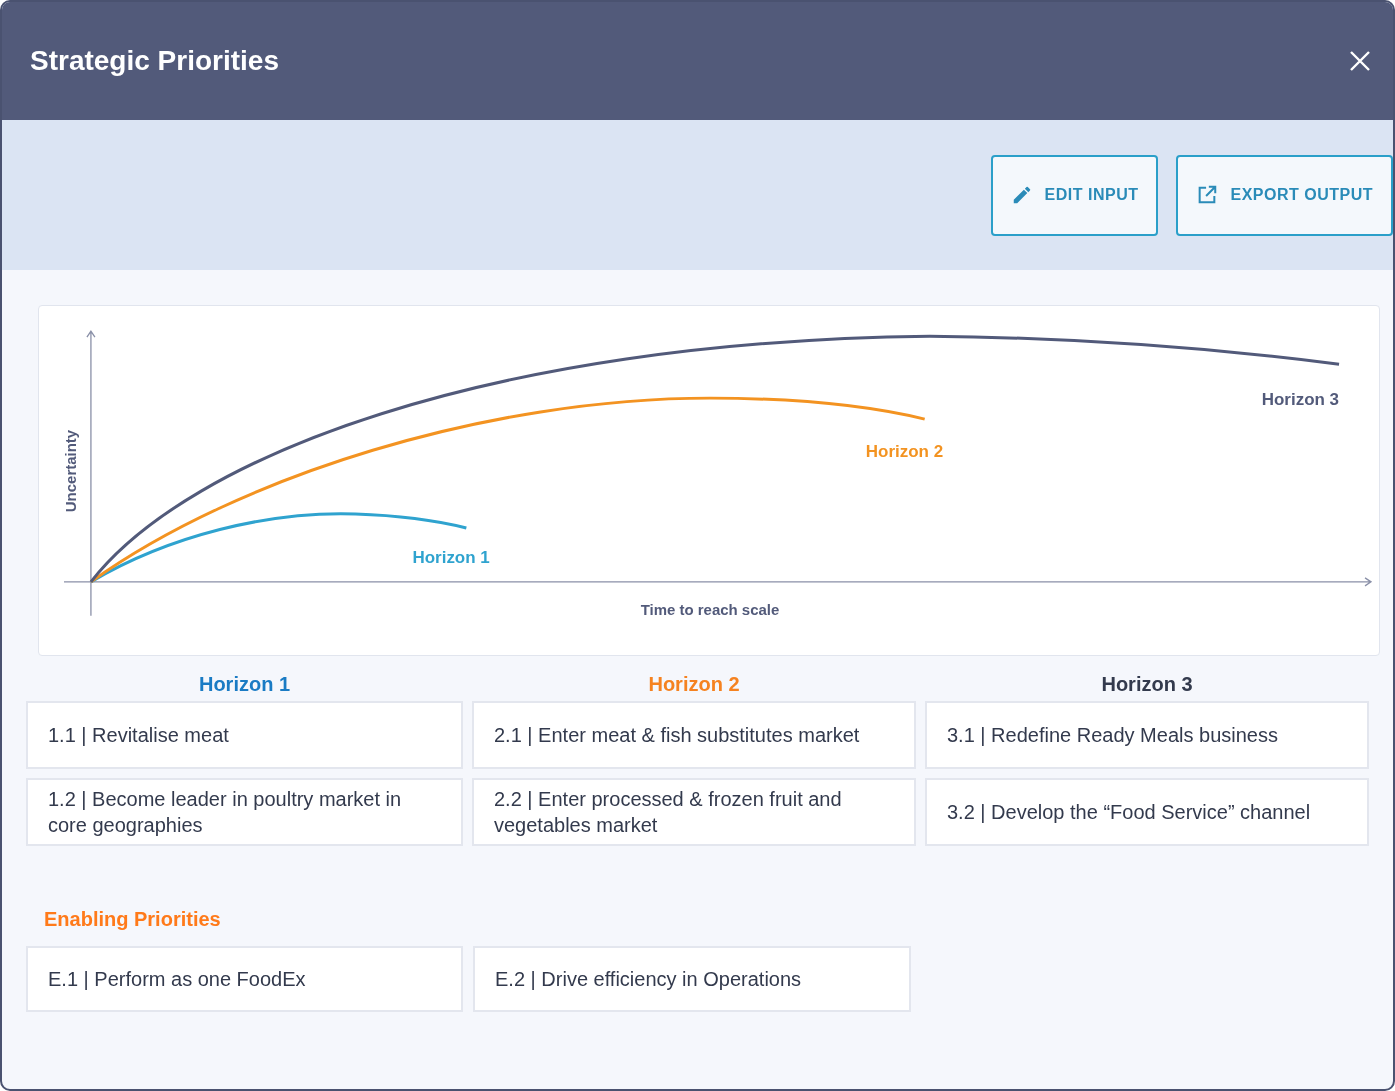 The image size is (1395, 1091). What do you see at coordinates (692, 979) in the screenshot?
I see `priority-card: E.2 | Drive efficiency in Operations` at bounding box center [692, 979].